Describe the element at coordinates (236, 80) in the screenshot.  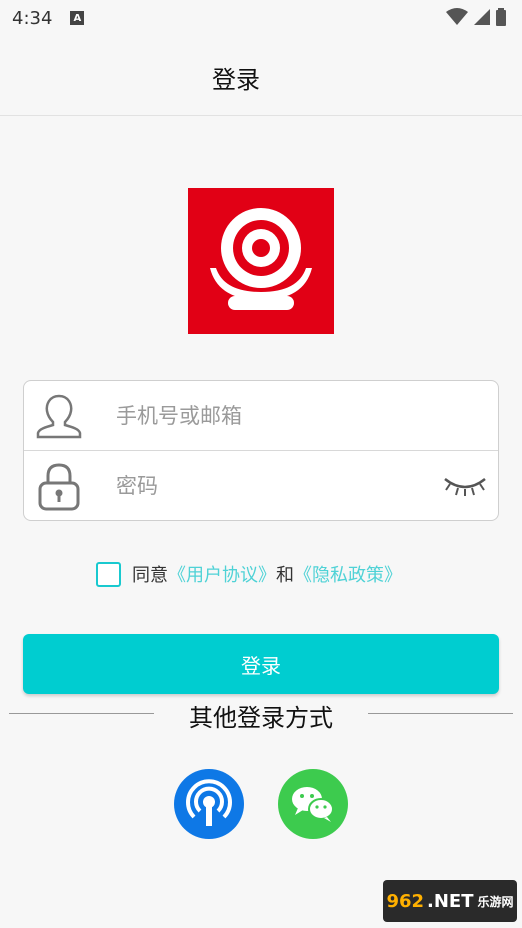
I see `page-title: 登录` at that location.